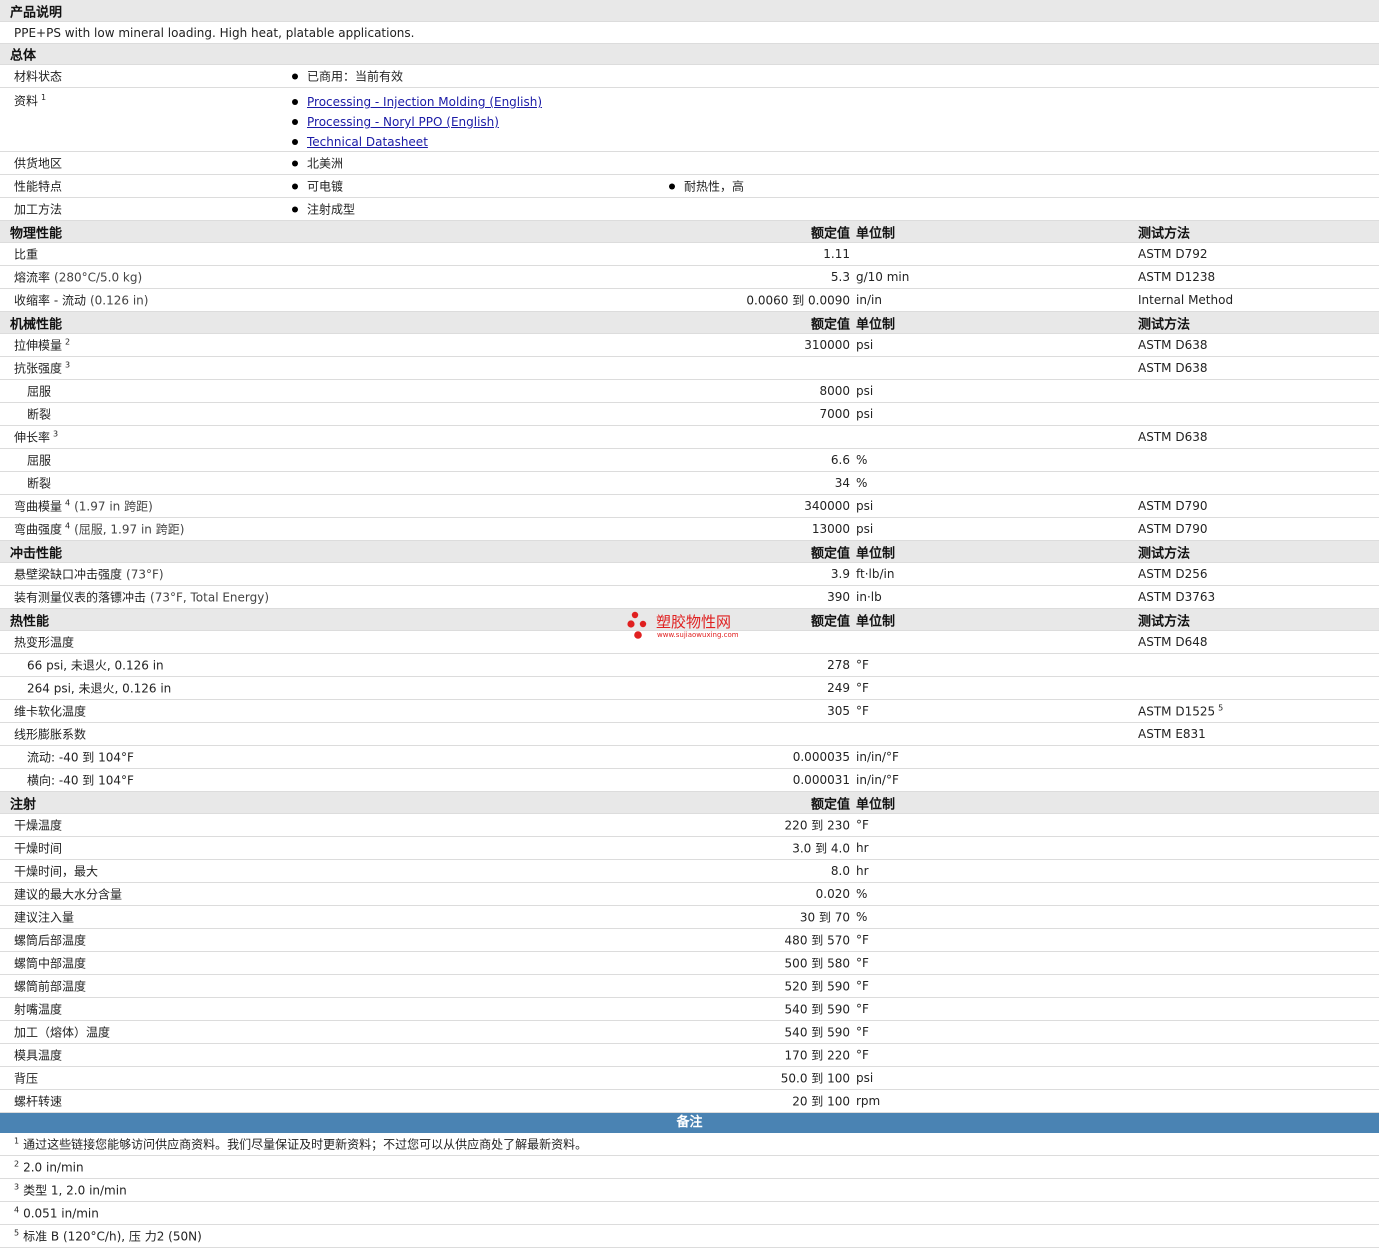 Image resolution: width=1379 pixels, height=1249 pixels. What do you see at coordinates (689, 574) in the screenshot?
I see `property-row: 悬壁梁缺口冲击强度 (73°F) 3.9 ft·lb/in ASTM D256` at bounding box center [689, 574].